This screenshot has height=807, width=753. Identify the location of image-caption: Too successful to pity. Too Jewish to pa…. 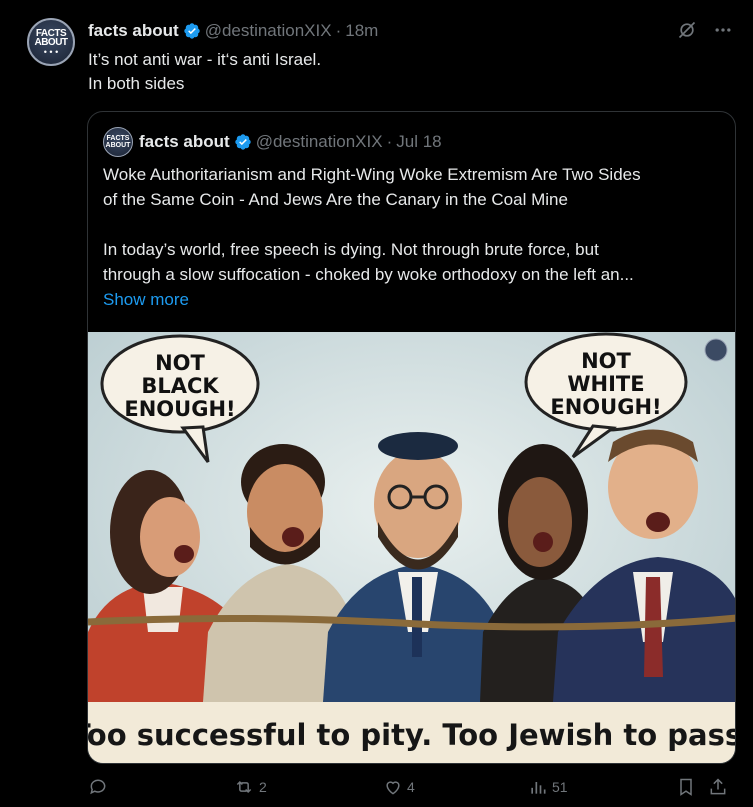
(412, 735).